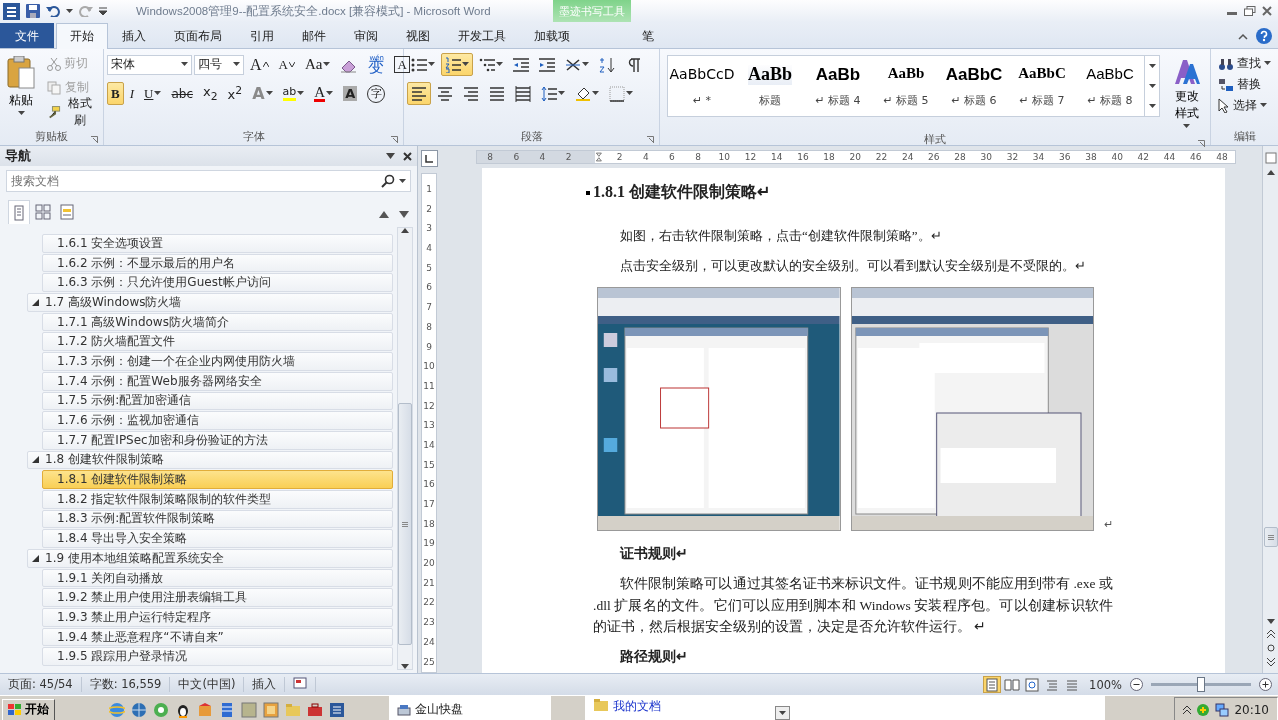 This screenshot has height=720, width=1278. What do you see at coordinates (184, 64) in the screenshot?
I see `dropdown-icon` at bounding box center [184, 64].